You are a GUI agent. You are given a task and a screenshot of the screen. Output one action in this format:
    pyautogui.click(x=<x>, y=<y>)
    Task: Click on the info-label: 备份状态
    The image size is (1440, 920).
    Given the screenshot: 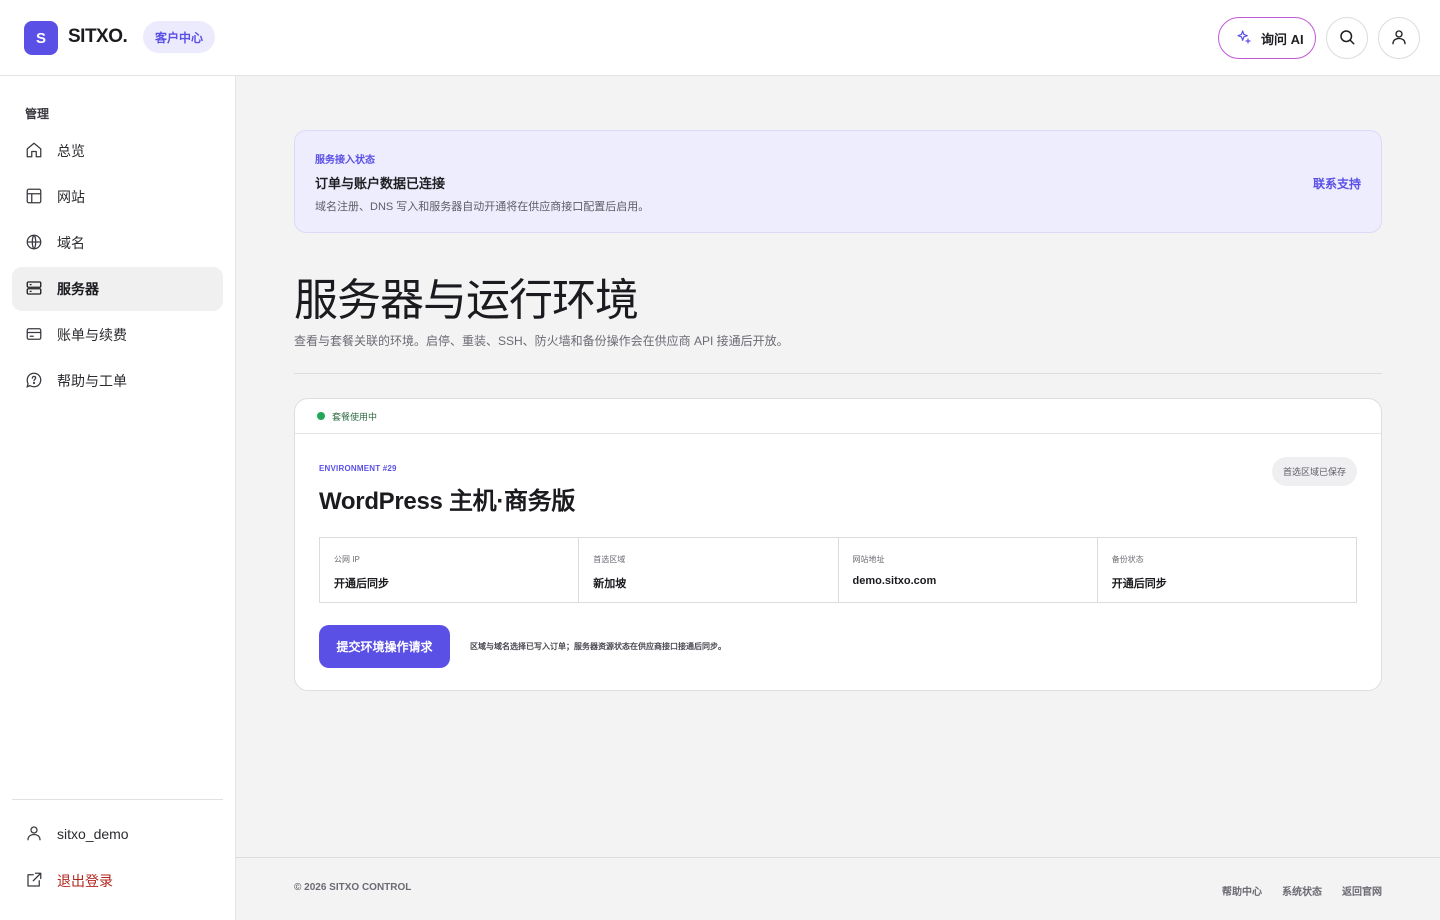 What is the action you would take?
    pyautogui.click(x=1127, y=559)
    